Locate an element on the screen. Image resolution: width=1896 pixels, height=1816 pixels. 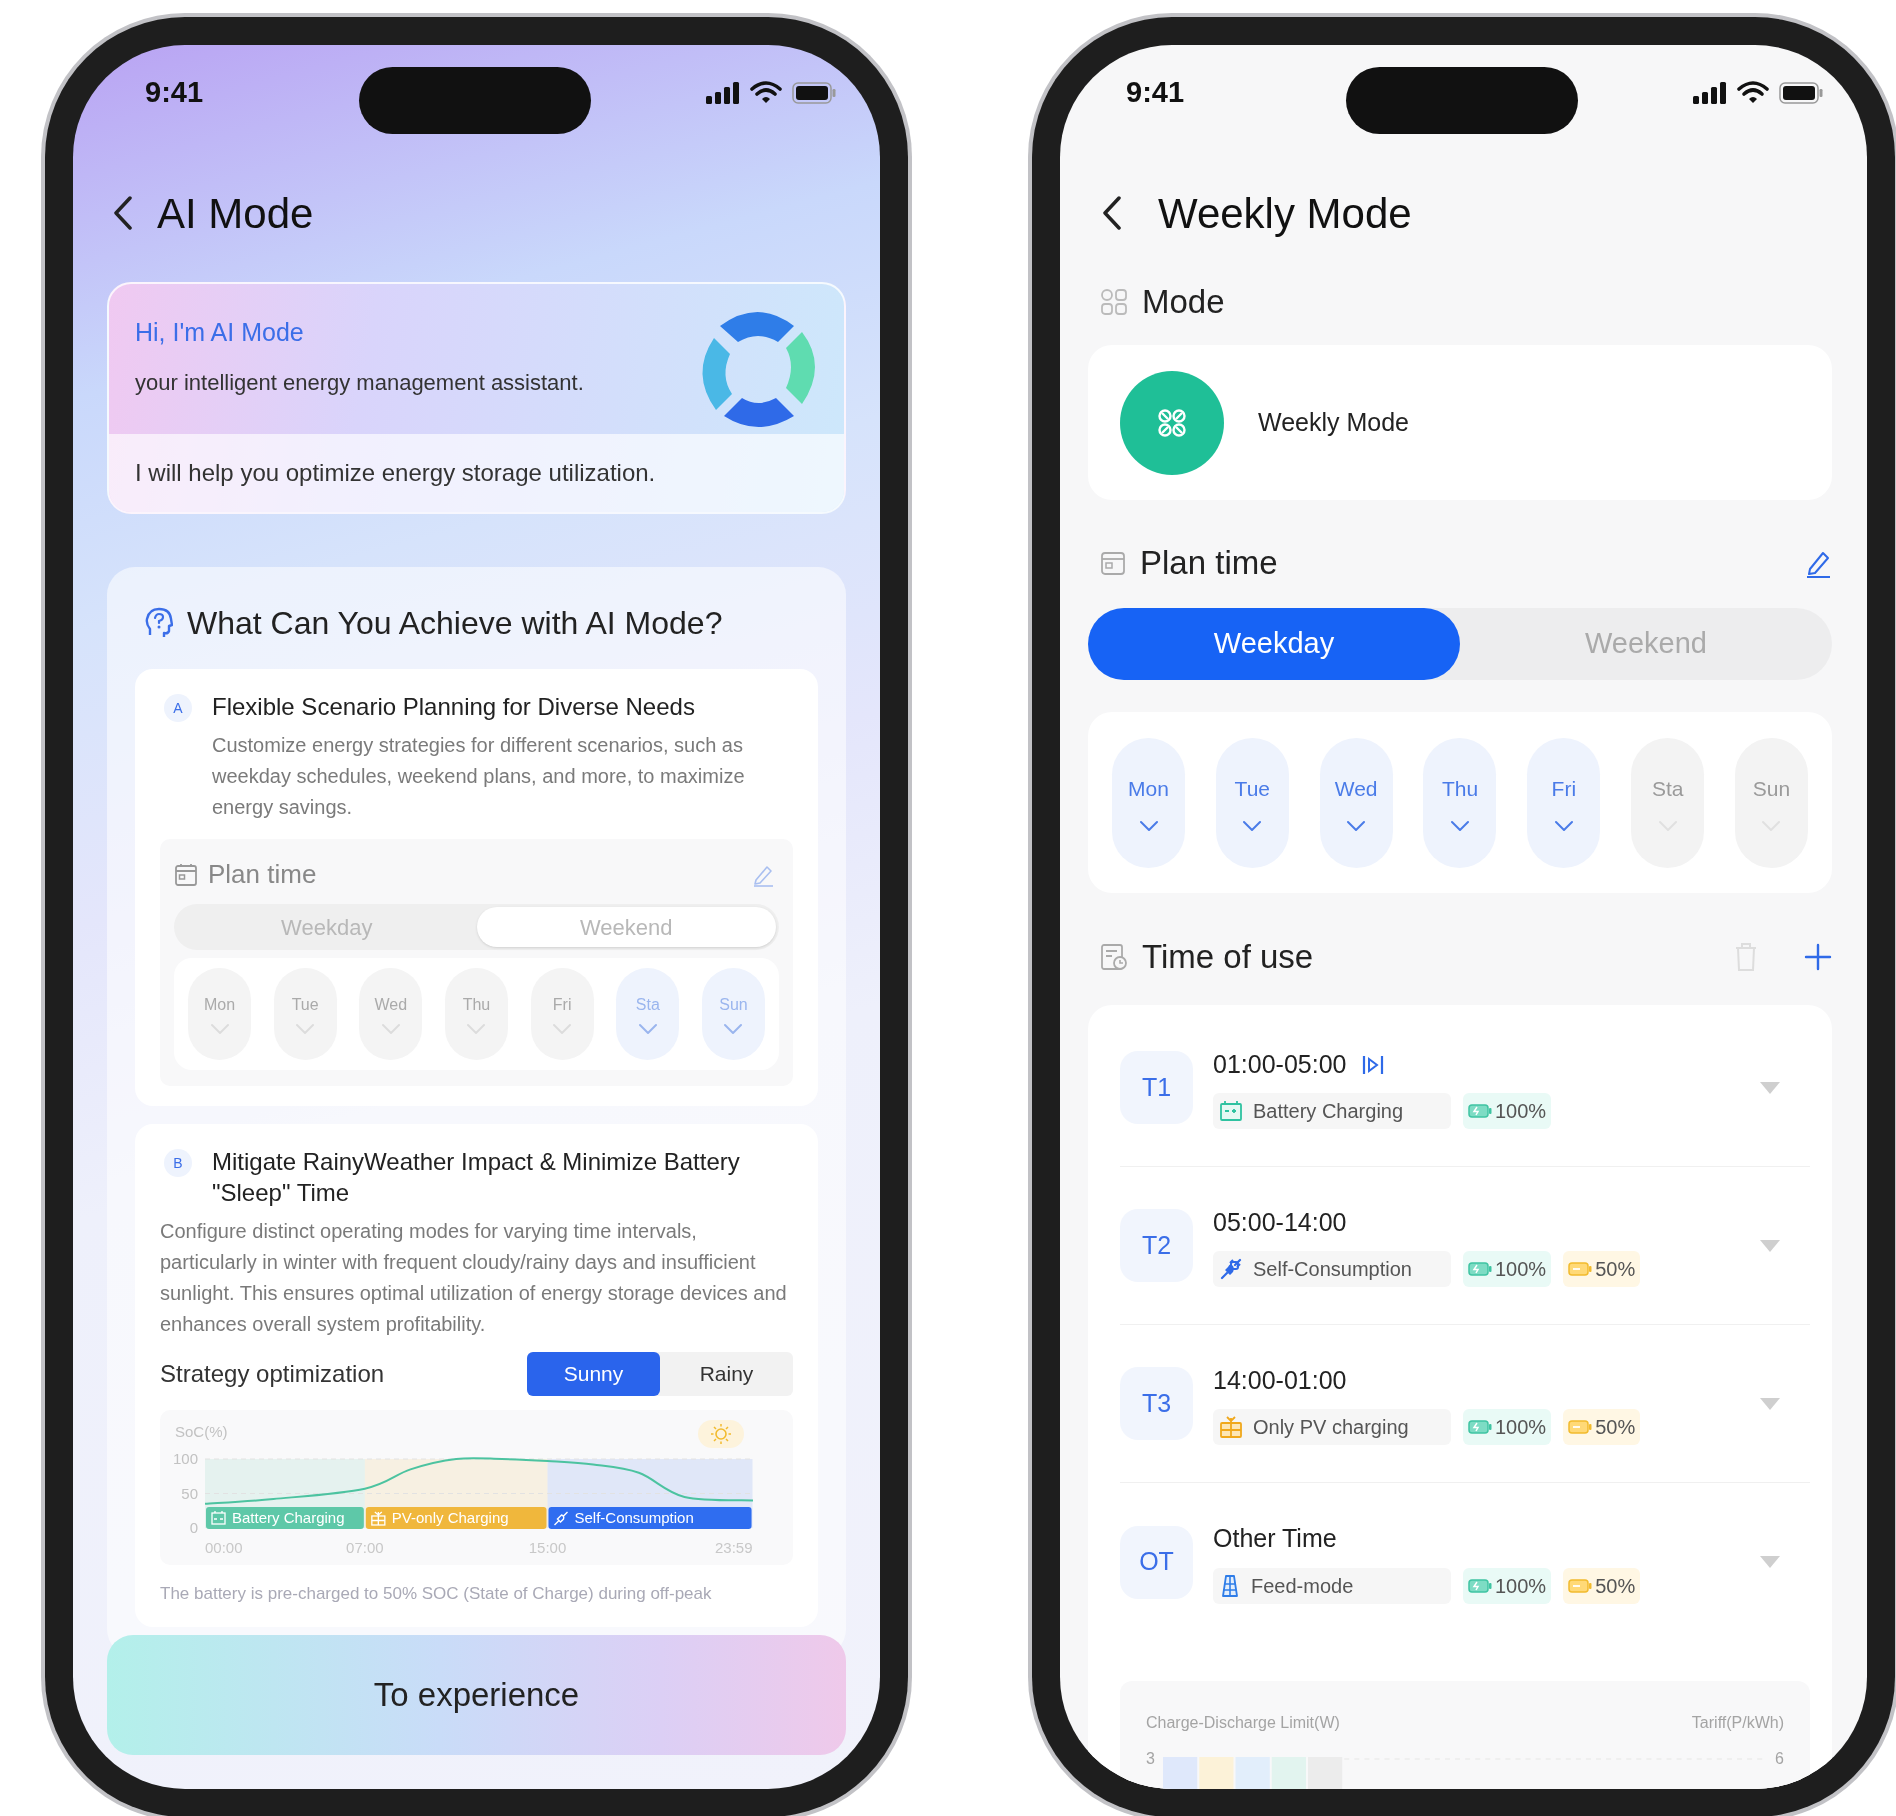
axis-title: SoC(%) is located at coordinates (201, 1431).